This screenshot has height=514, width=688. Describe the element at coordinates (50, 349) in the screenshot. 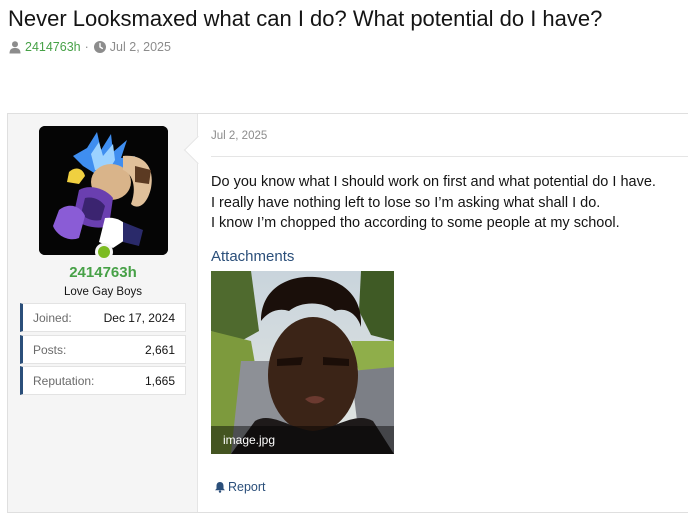

I see `stat-label: Posts:` at that location.